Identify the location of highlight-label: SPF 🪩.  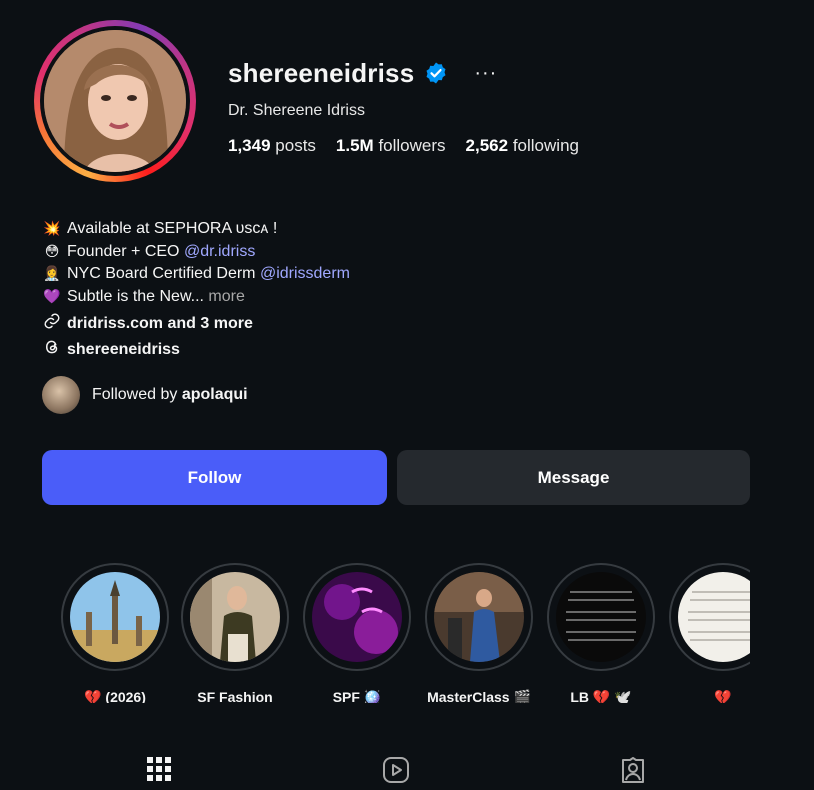
(357, 696).